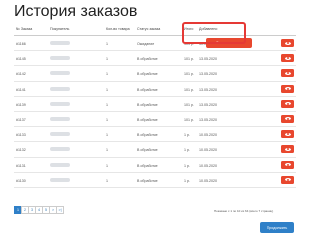 This screenshot has height=240, width=320. What do you see at coordinates (39, 210) in the screenshot?
I see `pagination: 1 2 3 4 5 > >|` at bounding box center [39, 210].